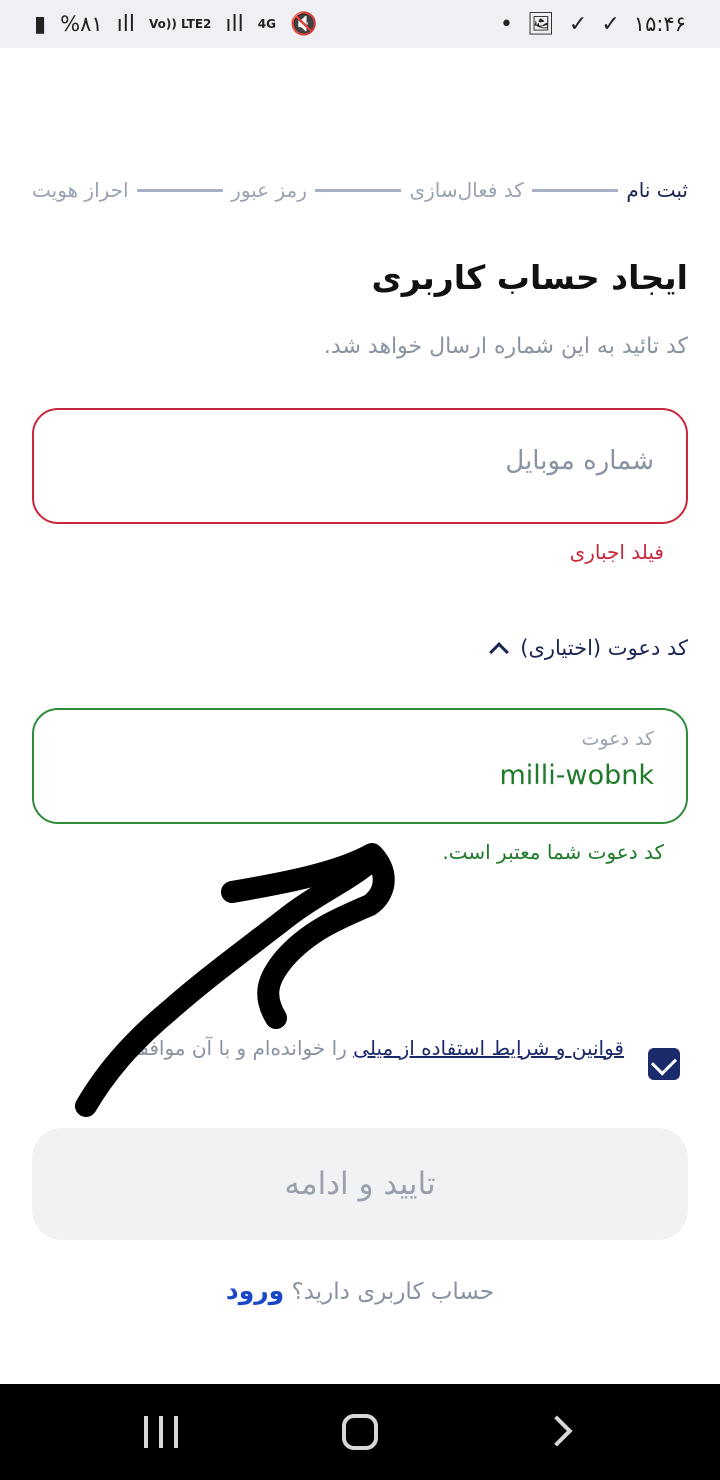  I want to click on chevron-up-icon, so click(499, 652).